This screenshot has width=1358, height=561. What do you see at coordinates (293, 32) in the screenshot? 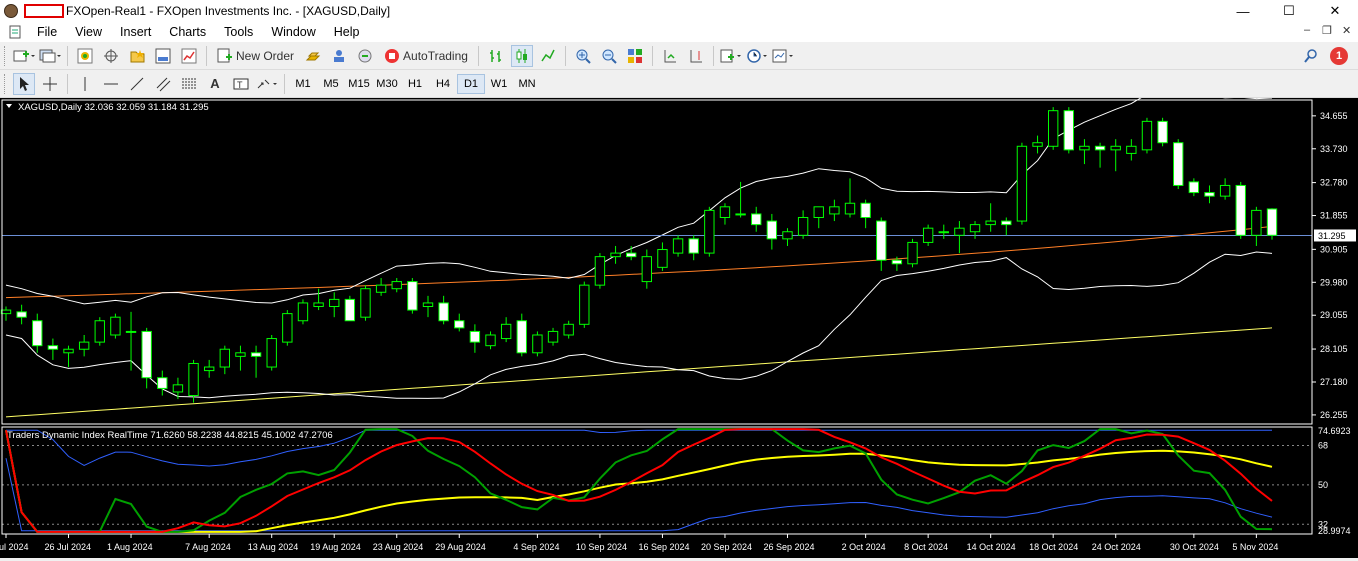
I see `menu-window: Window` at bounding box center [293, 32].